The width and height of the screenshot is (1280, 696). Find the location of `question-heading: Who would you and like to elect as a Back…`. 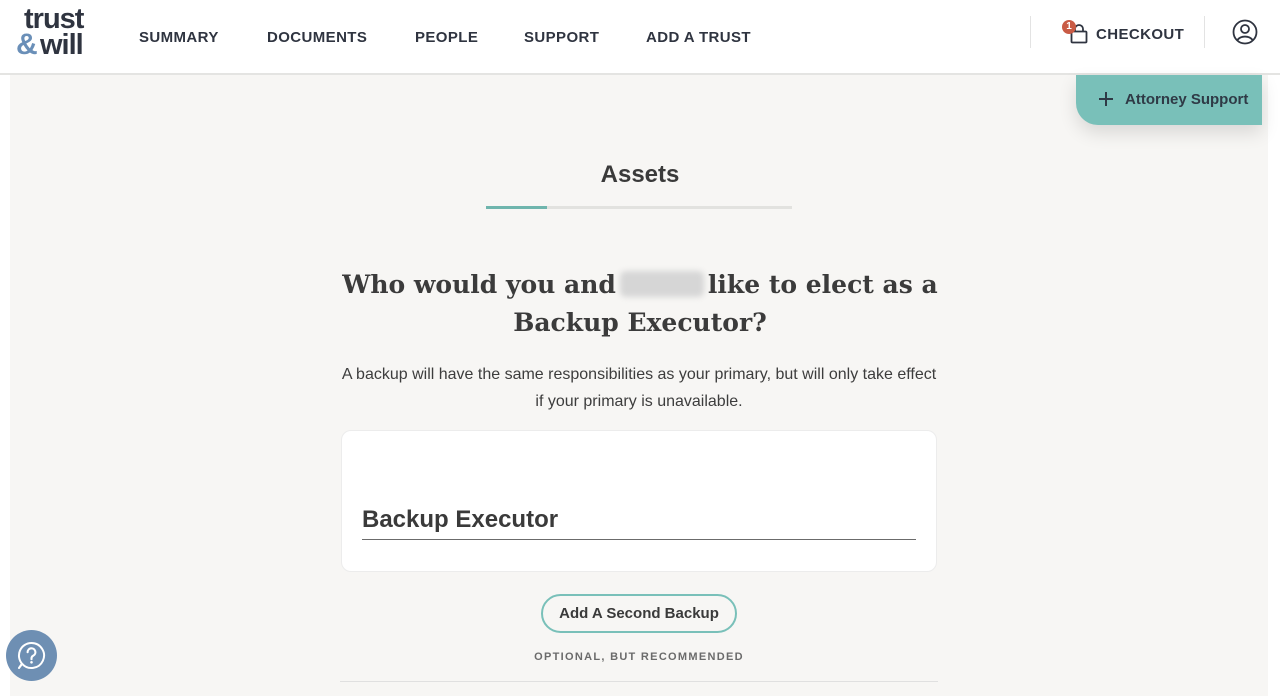

question-heading: Who would you and like to elect as a Back… is located at coordinates (640, 304).